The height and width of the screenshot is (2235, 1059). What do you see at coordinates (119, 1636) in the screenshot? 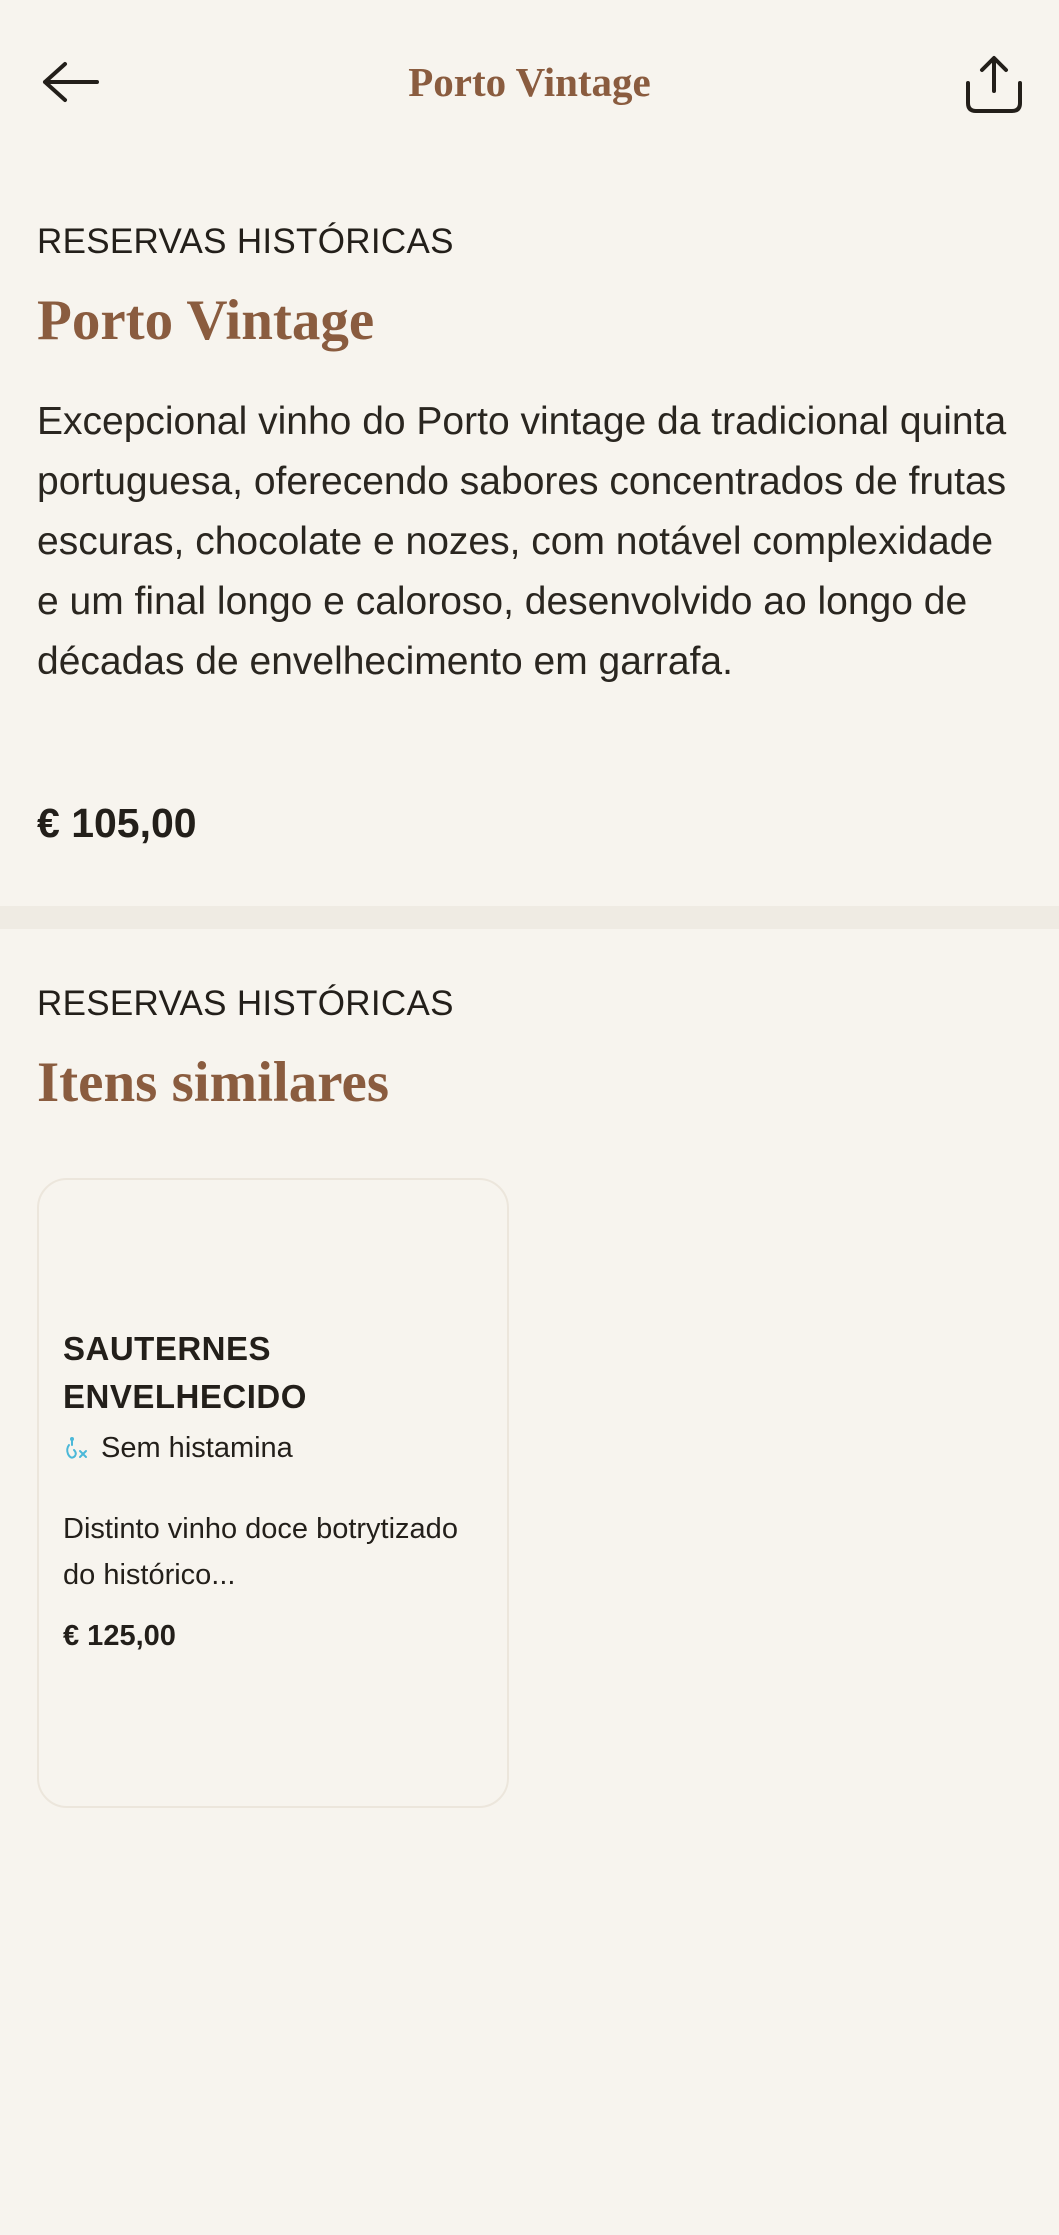
I see `similar-item-price: € 125,00` at bounding box center [119, 1636].